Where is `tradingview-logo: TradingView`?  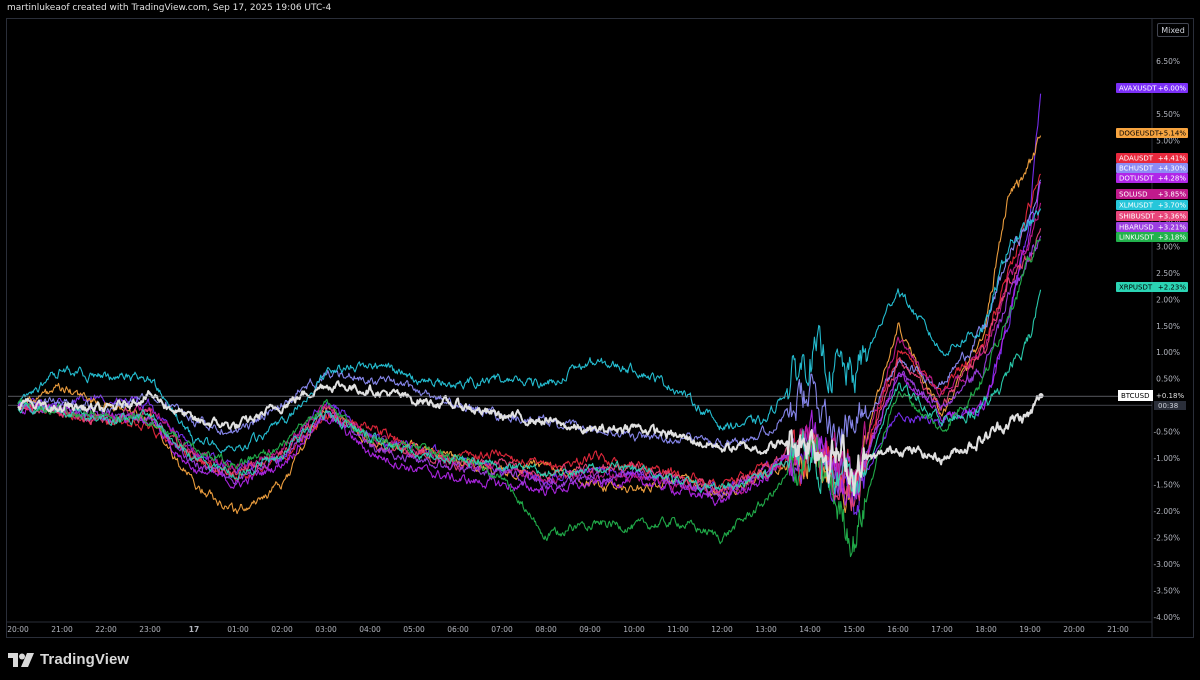 tradingview-logo: TradingView is located at coordinates (68, 659).